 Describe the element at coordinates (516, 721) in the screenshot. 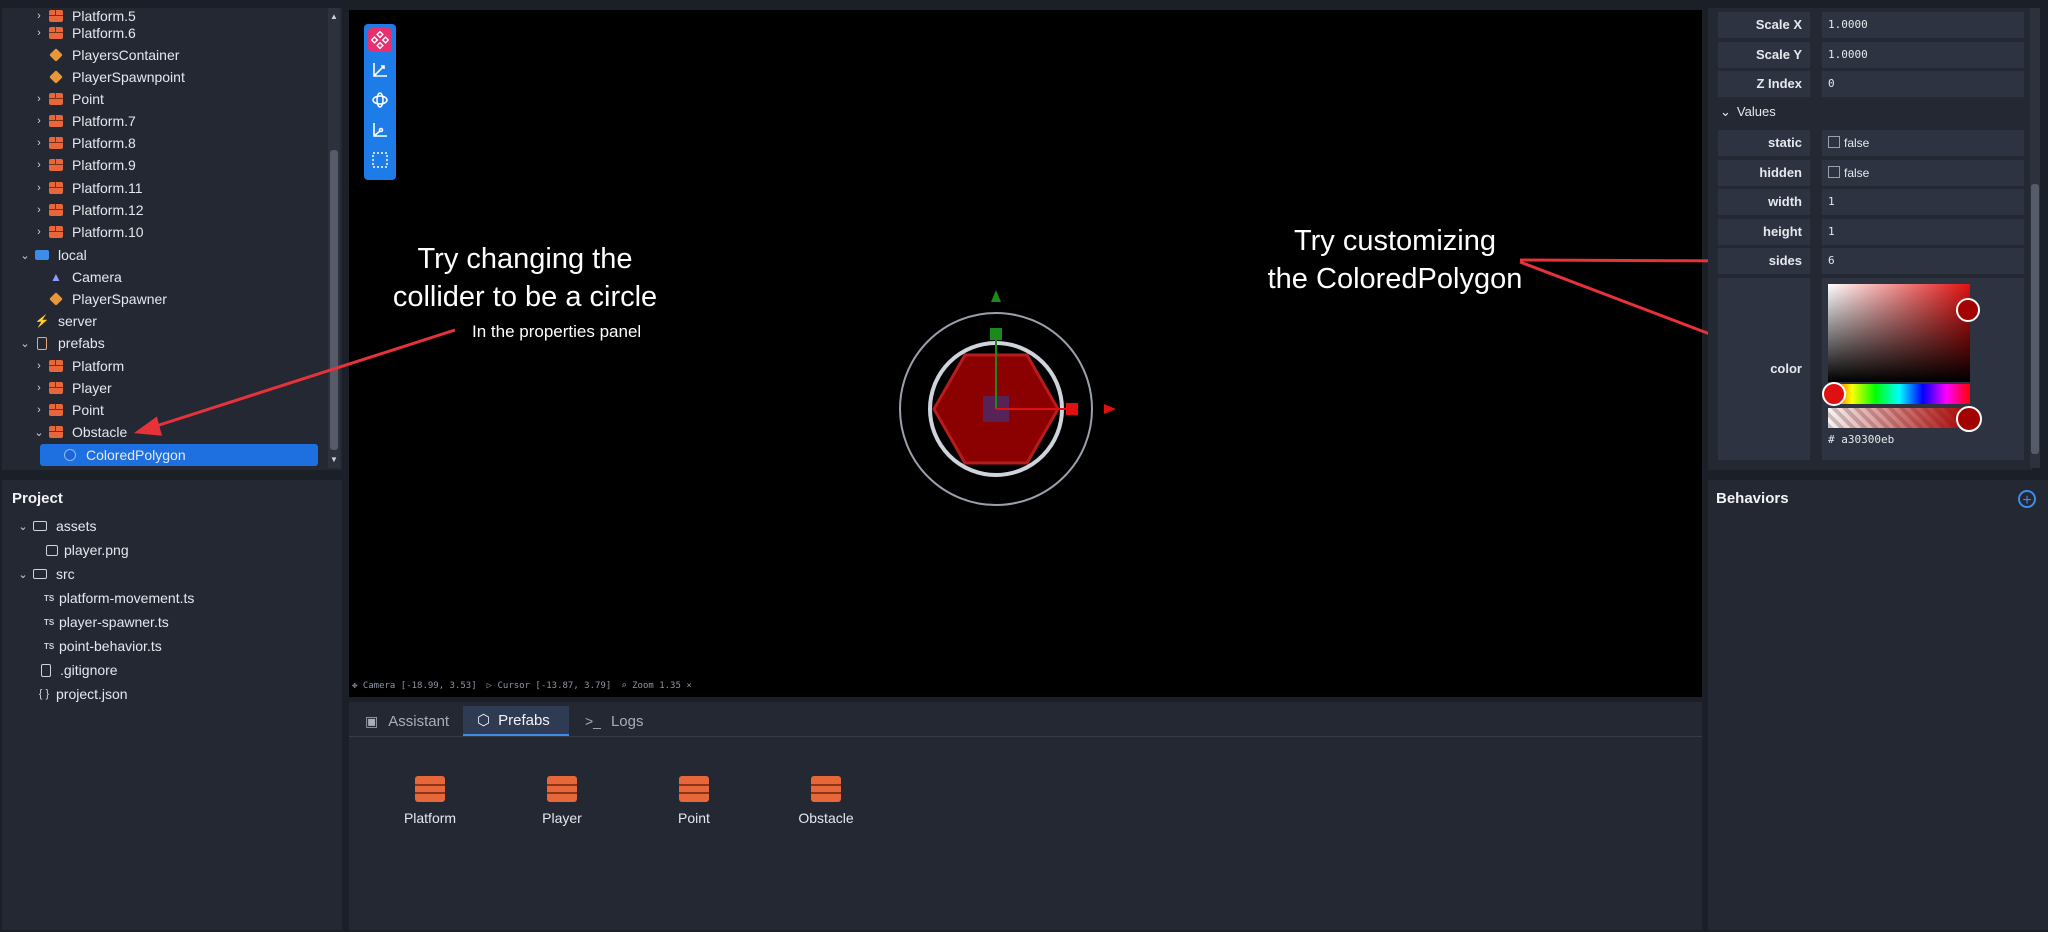

I see `tab-prefabs: ⬡ Prefabs` at that location.